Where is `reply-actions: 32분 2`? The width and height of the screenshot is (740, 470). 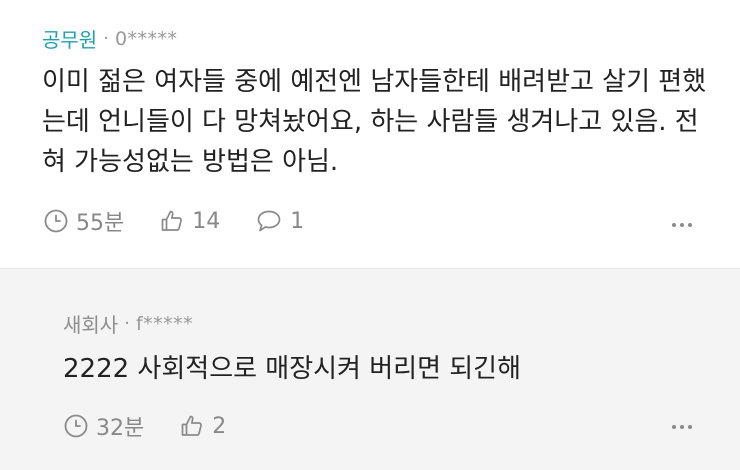
reply-actions: 32분 2 is located at coordinates (163, 426).